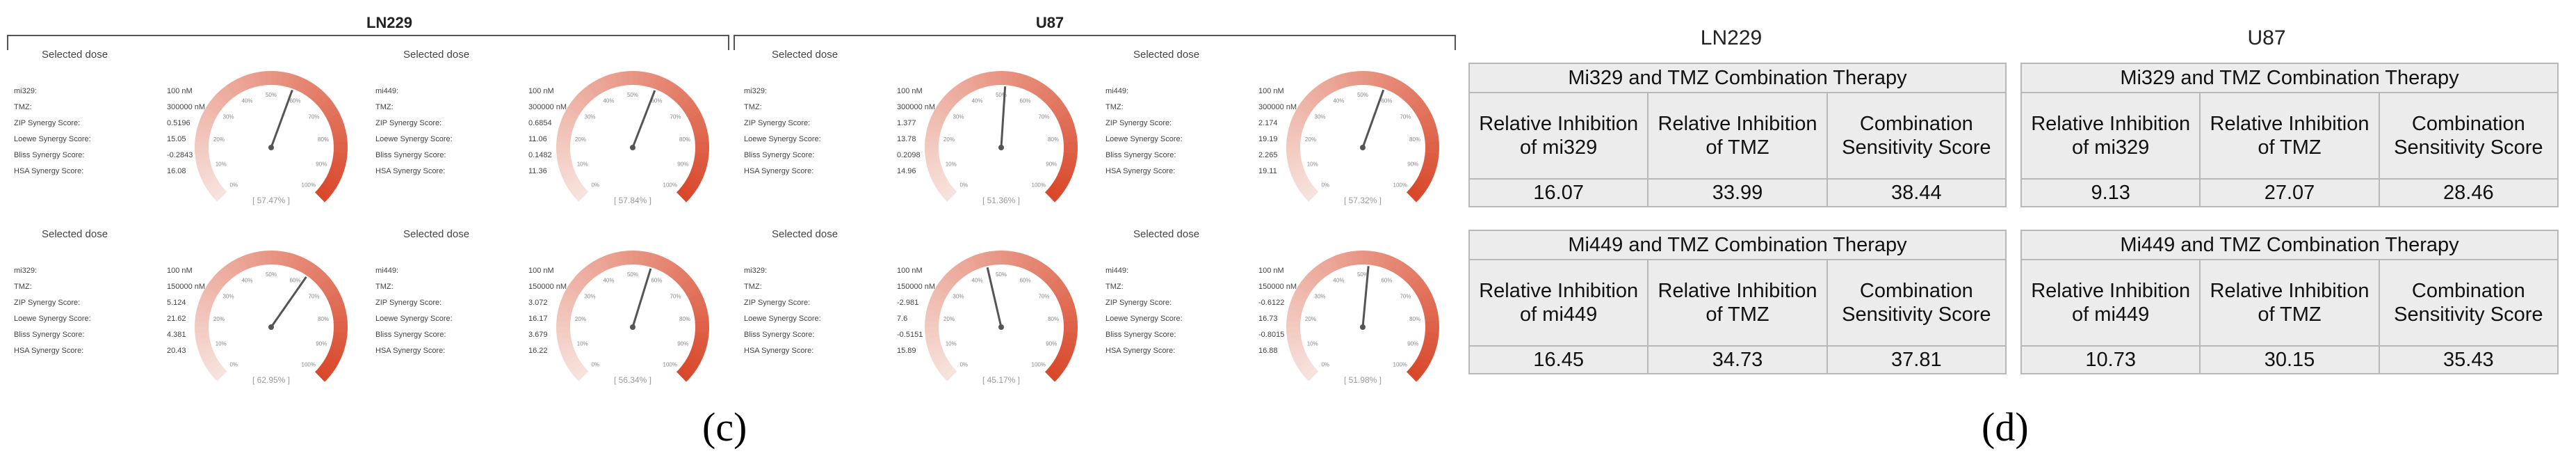  Describe the element at coordinates (2468, 359) in the screenshot. I see `value-combination-sensitivity: 35.43` at that location.